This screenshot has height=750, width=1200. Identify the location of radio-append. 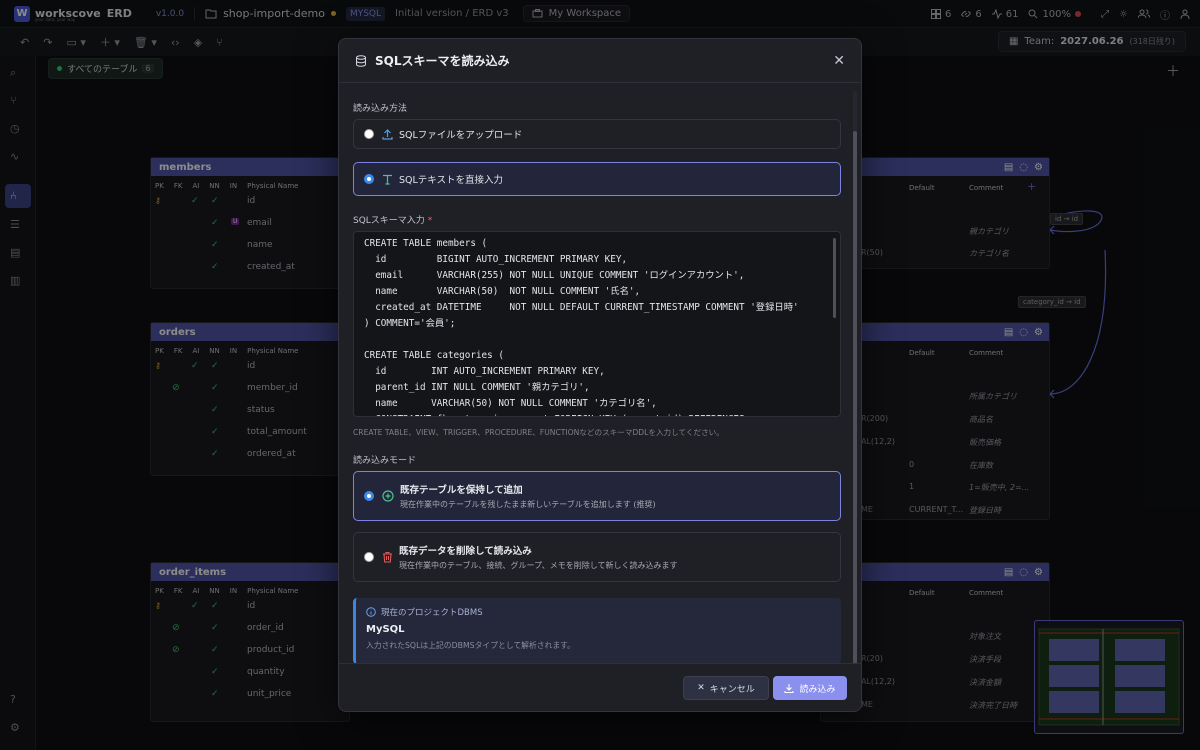
(369, 496).